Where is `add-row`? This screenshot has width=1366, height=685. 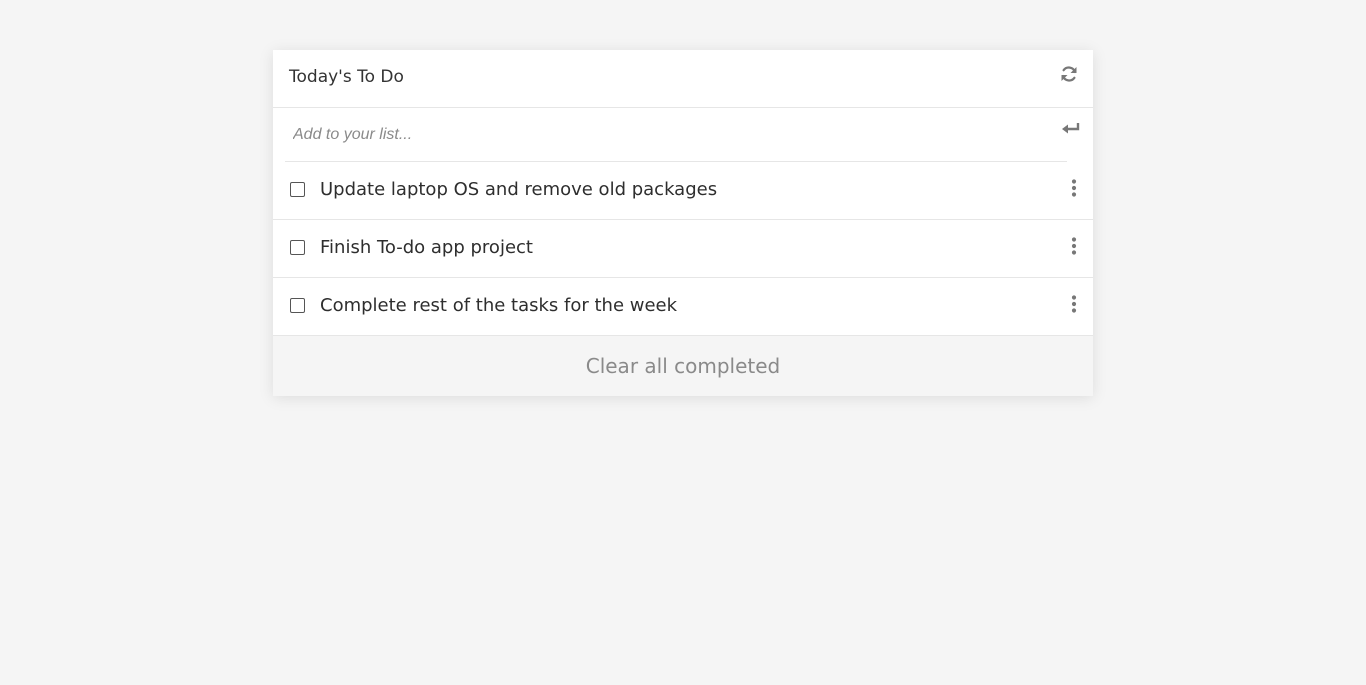
add-row is located at coordinates (683, 135).